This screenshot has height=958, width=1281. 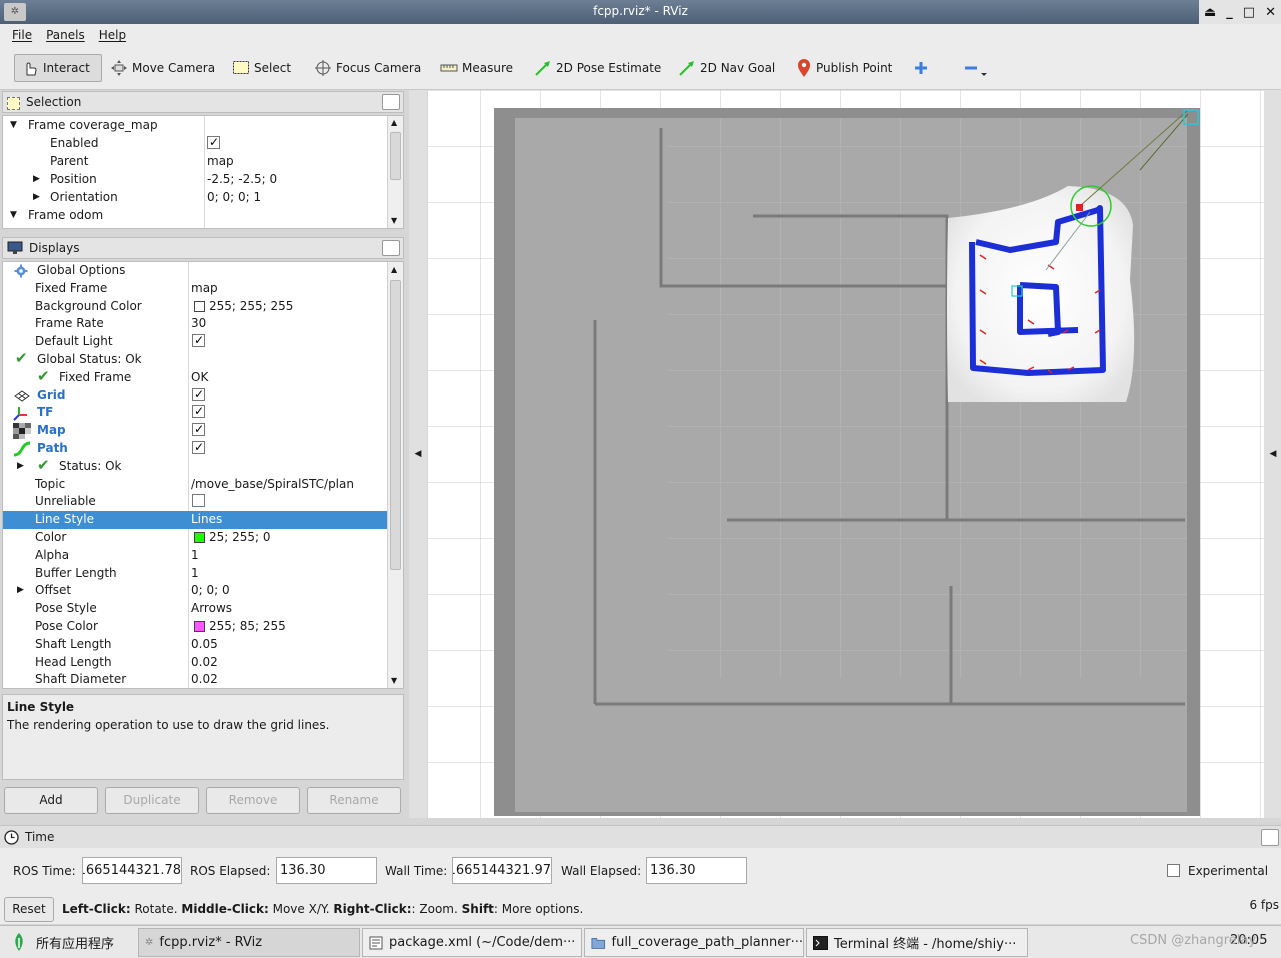 I want to click on tree-row: ✔ Global Status: Ok, so click(x=196, y=359).